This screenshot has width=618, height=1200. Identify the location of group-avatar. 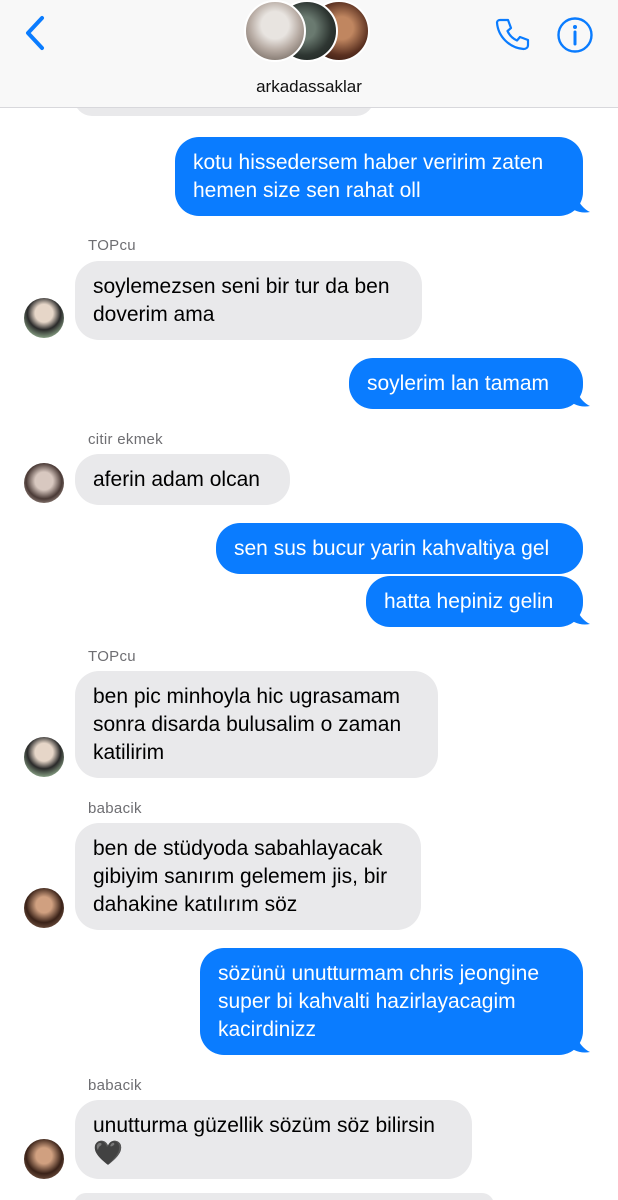
(275, 31).